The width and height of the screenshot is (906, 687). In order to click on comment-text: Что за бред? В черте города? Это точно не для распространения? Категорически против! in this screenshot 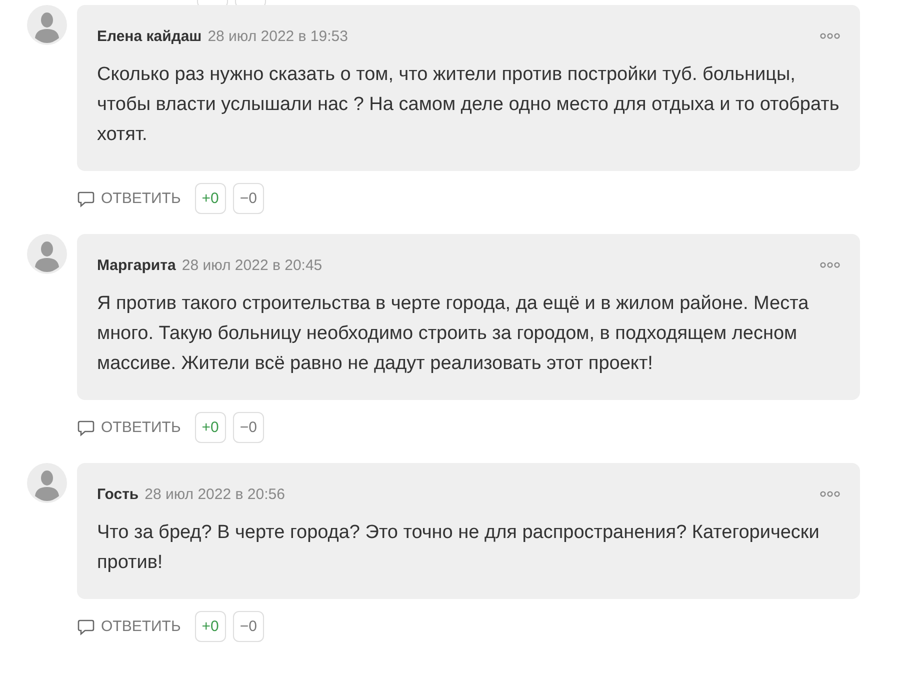, I will do `click(458, 548)`.